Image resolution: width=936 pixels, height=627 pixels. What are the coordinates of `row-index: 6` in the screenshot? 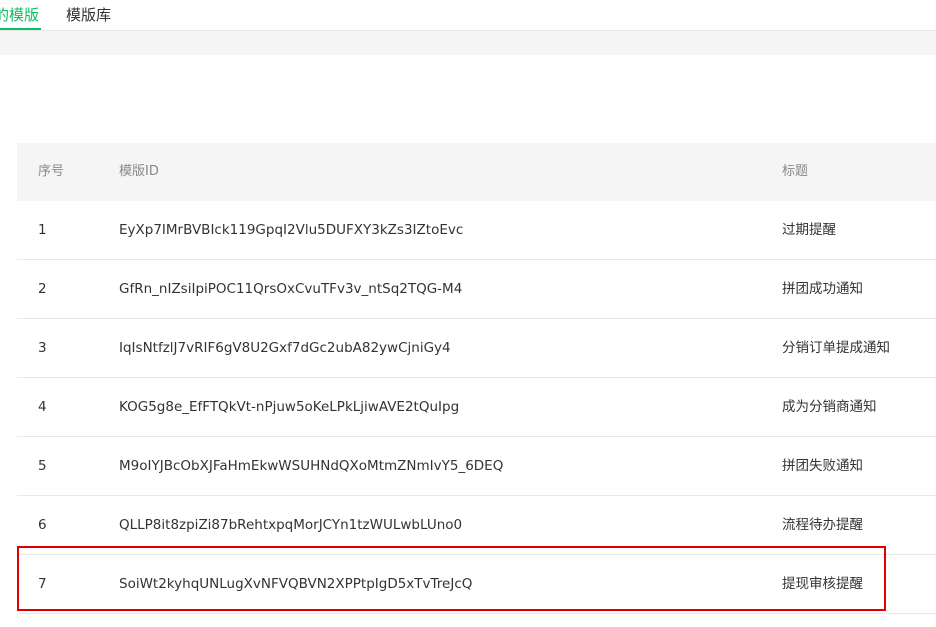 It's located at (42, 525).